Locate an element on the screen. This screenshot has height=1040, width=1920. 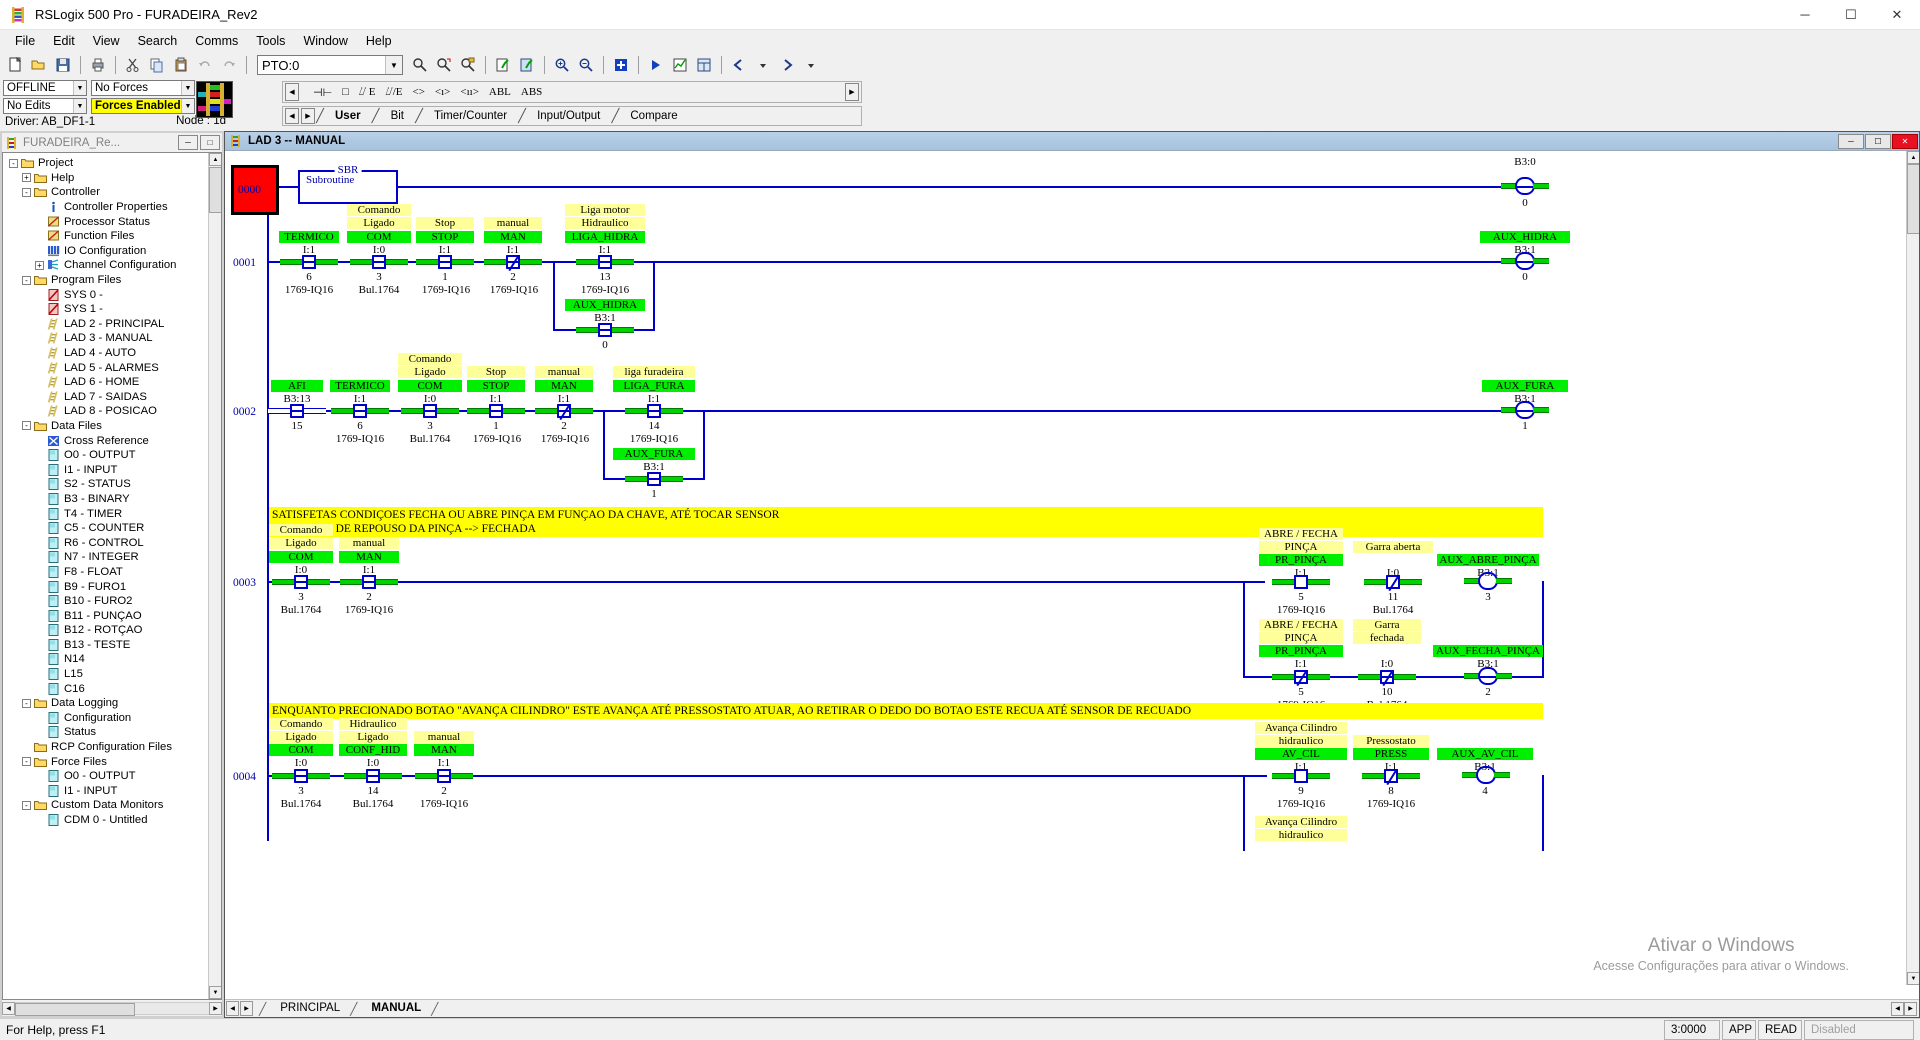
maximize-button: ☐ is located at coordinates (1851, 15).